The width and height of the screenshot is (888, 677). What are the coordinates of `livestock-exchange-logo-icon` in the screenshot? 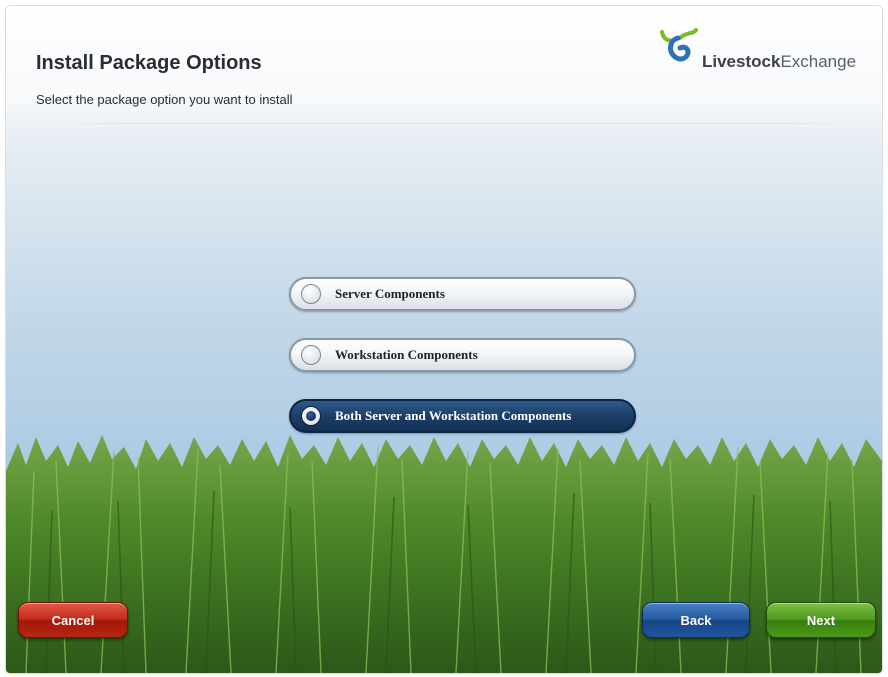 It's located at (679, 45).